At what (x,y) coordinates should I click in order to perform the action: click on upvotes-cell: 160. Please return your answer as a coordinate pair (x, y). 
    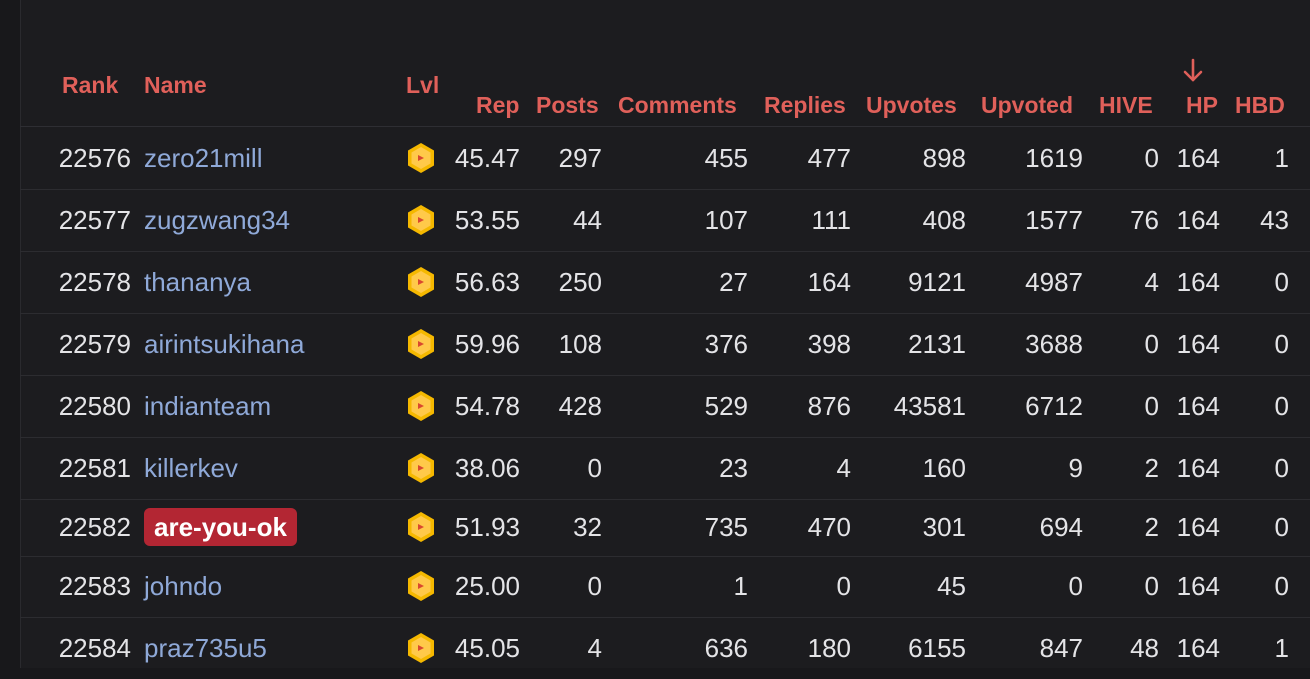
    Looking at the image, I should click on (944, 468).